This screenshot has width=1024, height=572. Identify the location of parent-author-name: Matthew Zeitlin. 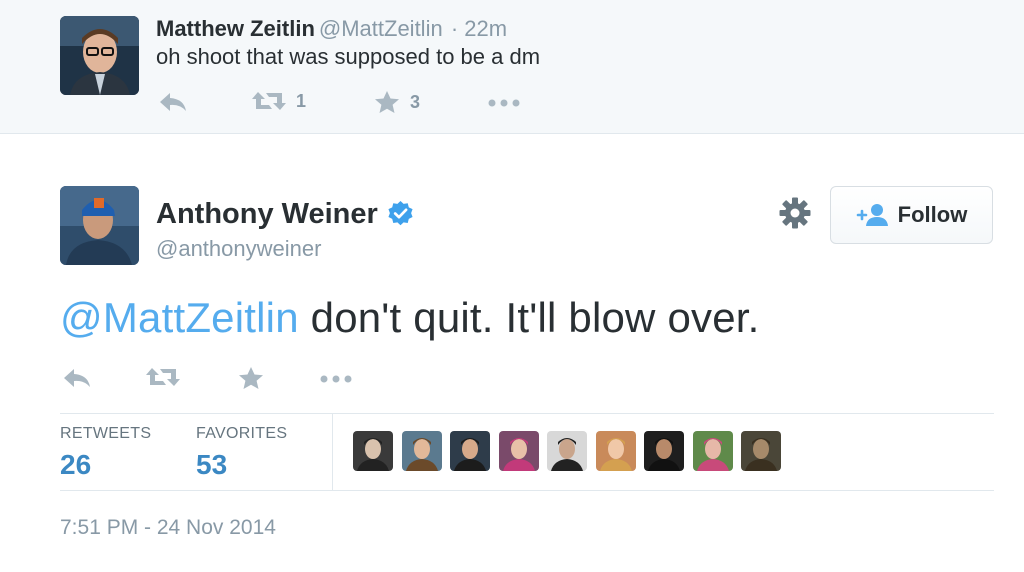
(235, 28).